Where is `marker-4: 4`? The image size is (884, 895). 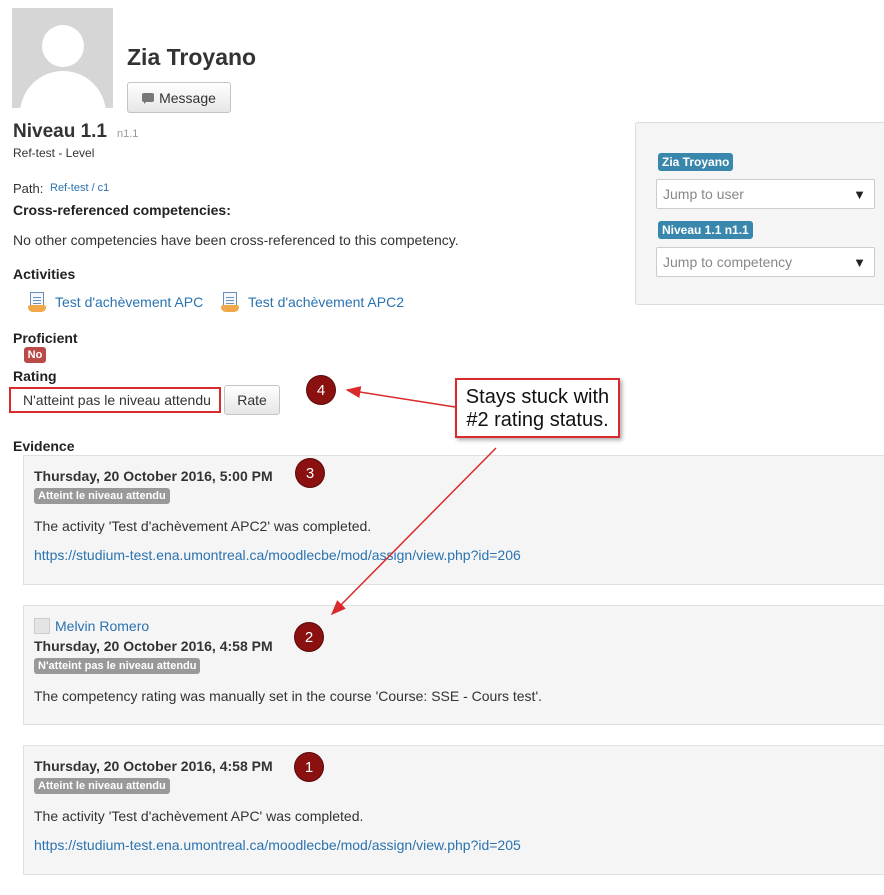 marker-4: 4 is located at coordinates (321, 390).